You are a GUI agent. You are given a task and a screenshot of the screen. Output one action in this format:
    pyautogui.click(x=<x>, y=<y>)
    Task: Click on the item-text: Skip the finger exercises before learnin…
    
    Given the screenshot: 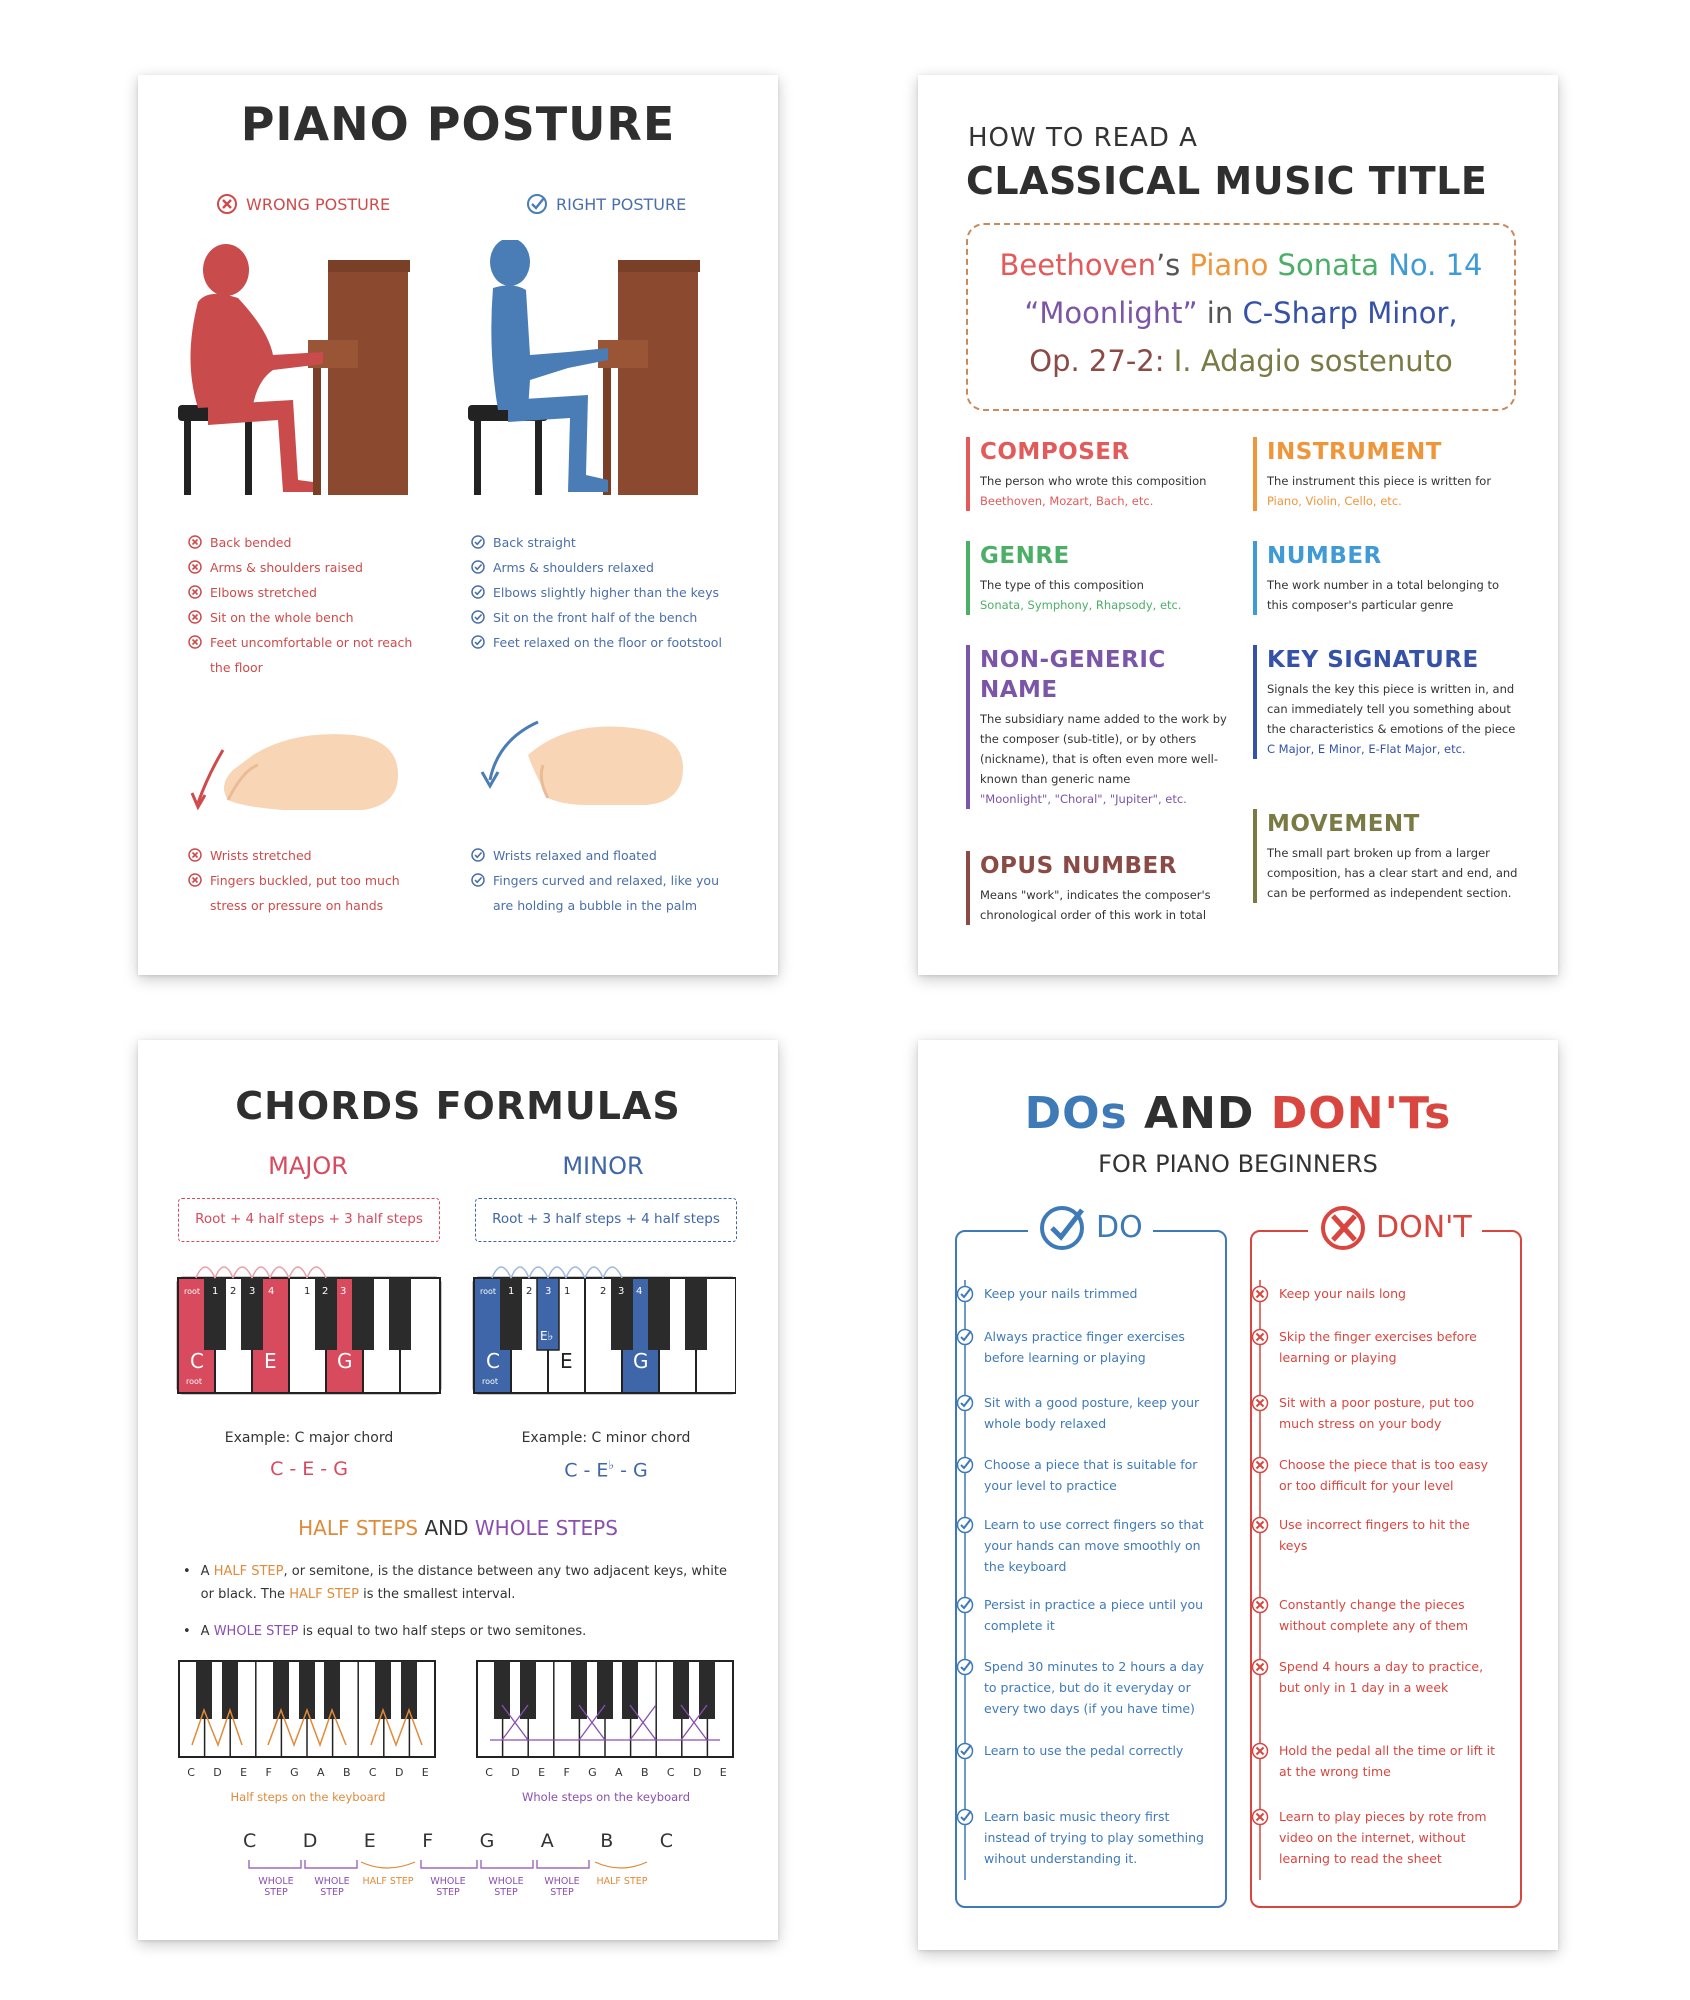 What is the action you would take?
    pyautogui.click(x=1378, y=1347)
    